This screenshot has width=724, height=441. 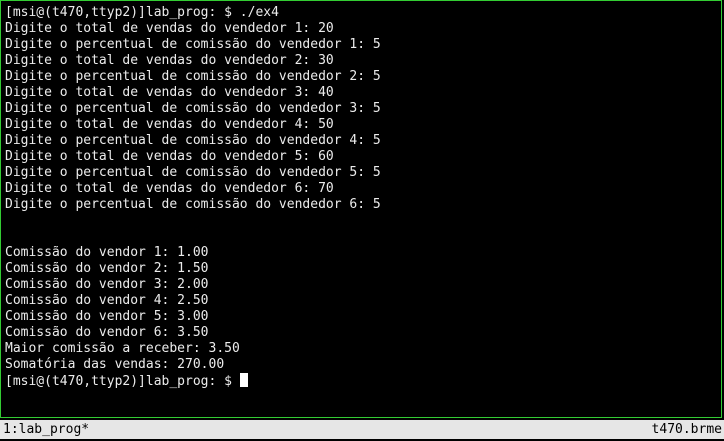 I want to click on terminal-line: Comissão do vendor 2: 1.50, so click(x=107, y=268).